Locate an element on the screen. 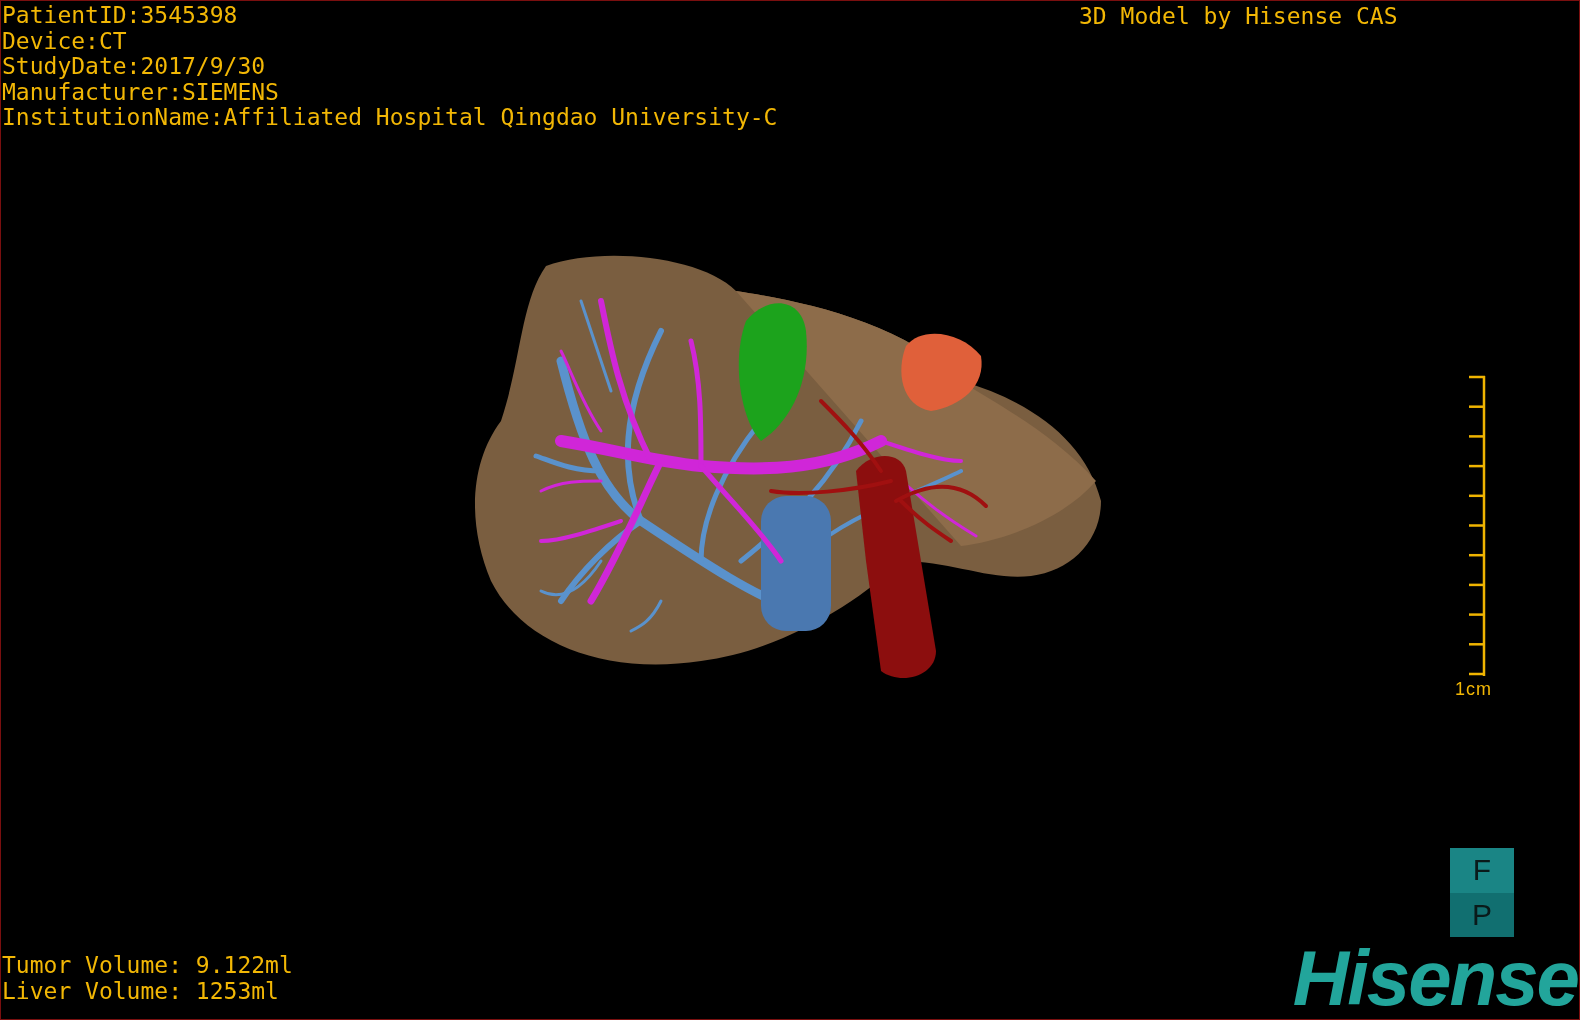 The width and height of the screenshot is (1580, 1020). scale-label: 1cm is located at coordinates (1473, 689).